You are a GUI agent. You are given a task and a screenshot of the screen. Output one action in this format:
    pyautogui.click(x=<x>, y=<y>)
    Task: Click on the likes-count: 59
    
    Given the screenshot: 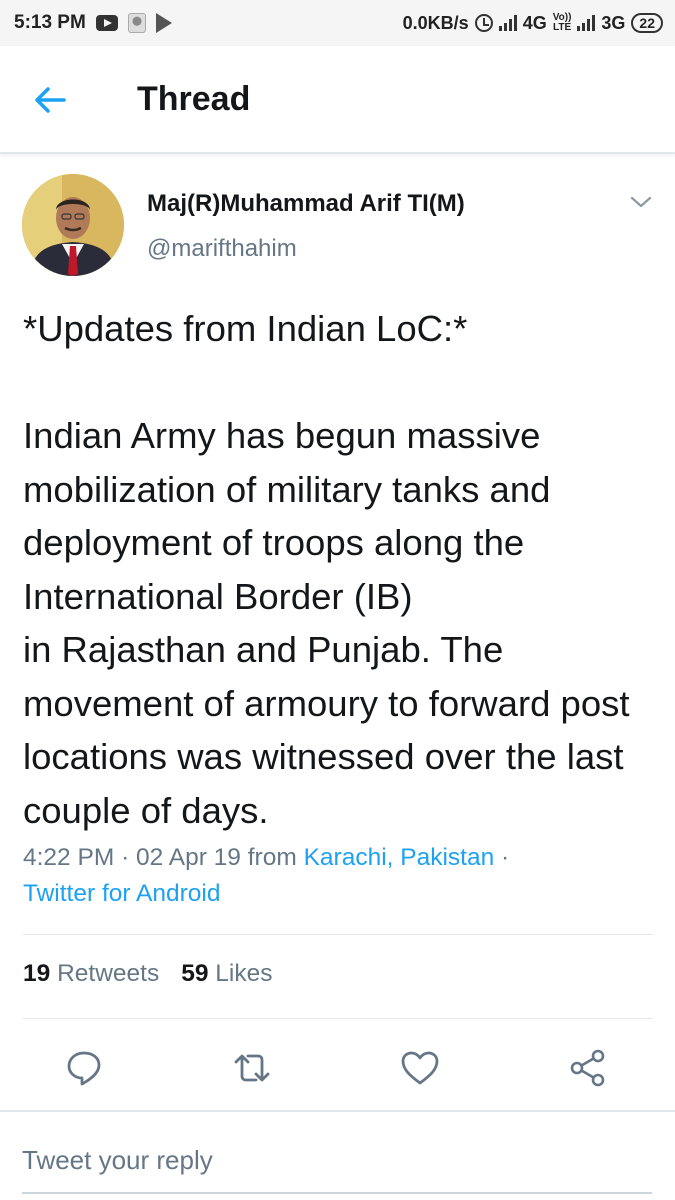 What is the action you would take?
    pyautogui.click(x=195, y=973)
    